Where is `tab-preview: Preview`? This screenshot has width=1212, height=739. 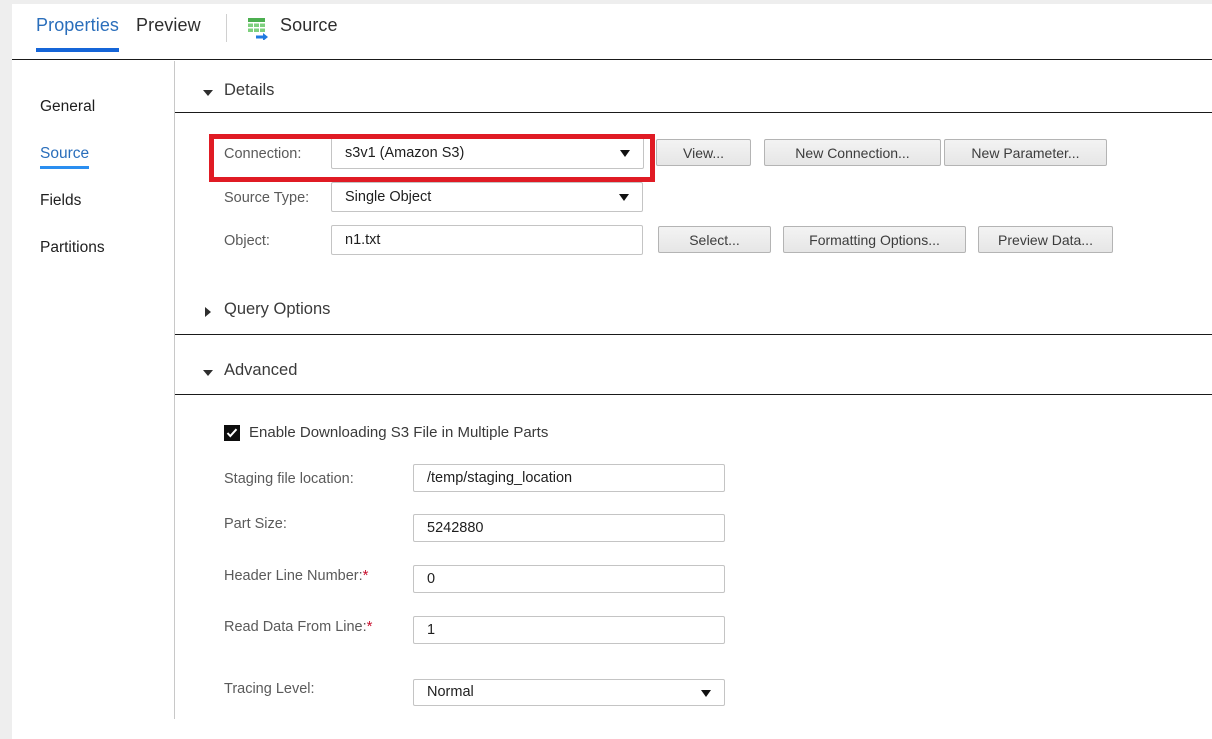
tab-preview: Preview is located at coordinates (168, 25).